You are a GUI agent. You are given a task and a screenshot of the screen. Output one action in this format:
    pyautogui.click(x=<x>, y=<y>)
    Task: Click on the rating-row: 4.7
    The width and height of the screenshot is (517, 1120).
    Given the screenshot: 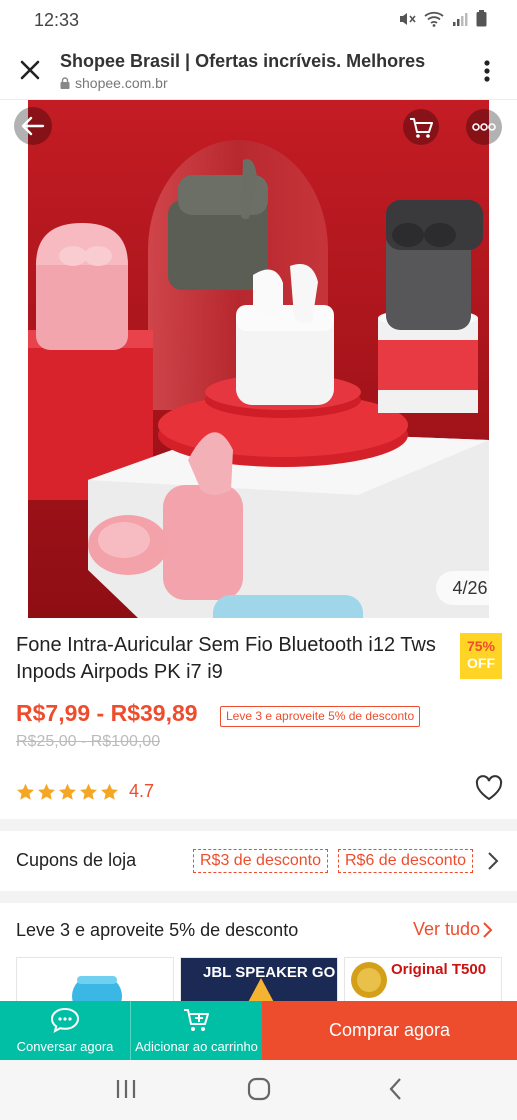 What is the action you would take?
    pyautogui.click(x=85, y=791)
    